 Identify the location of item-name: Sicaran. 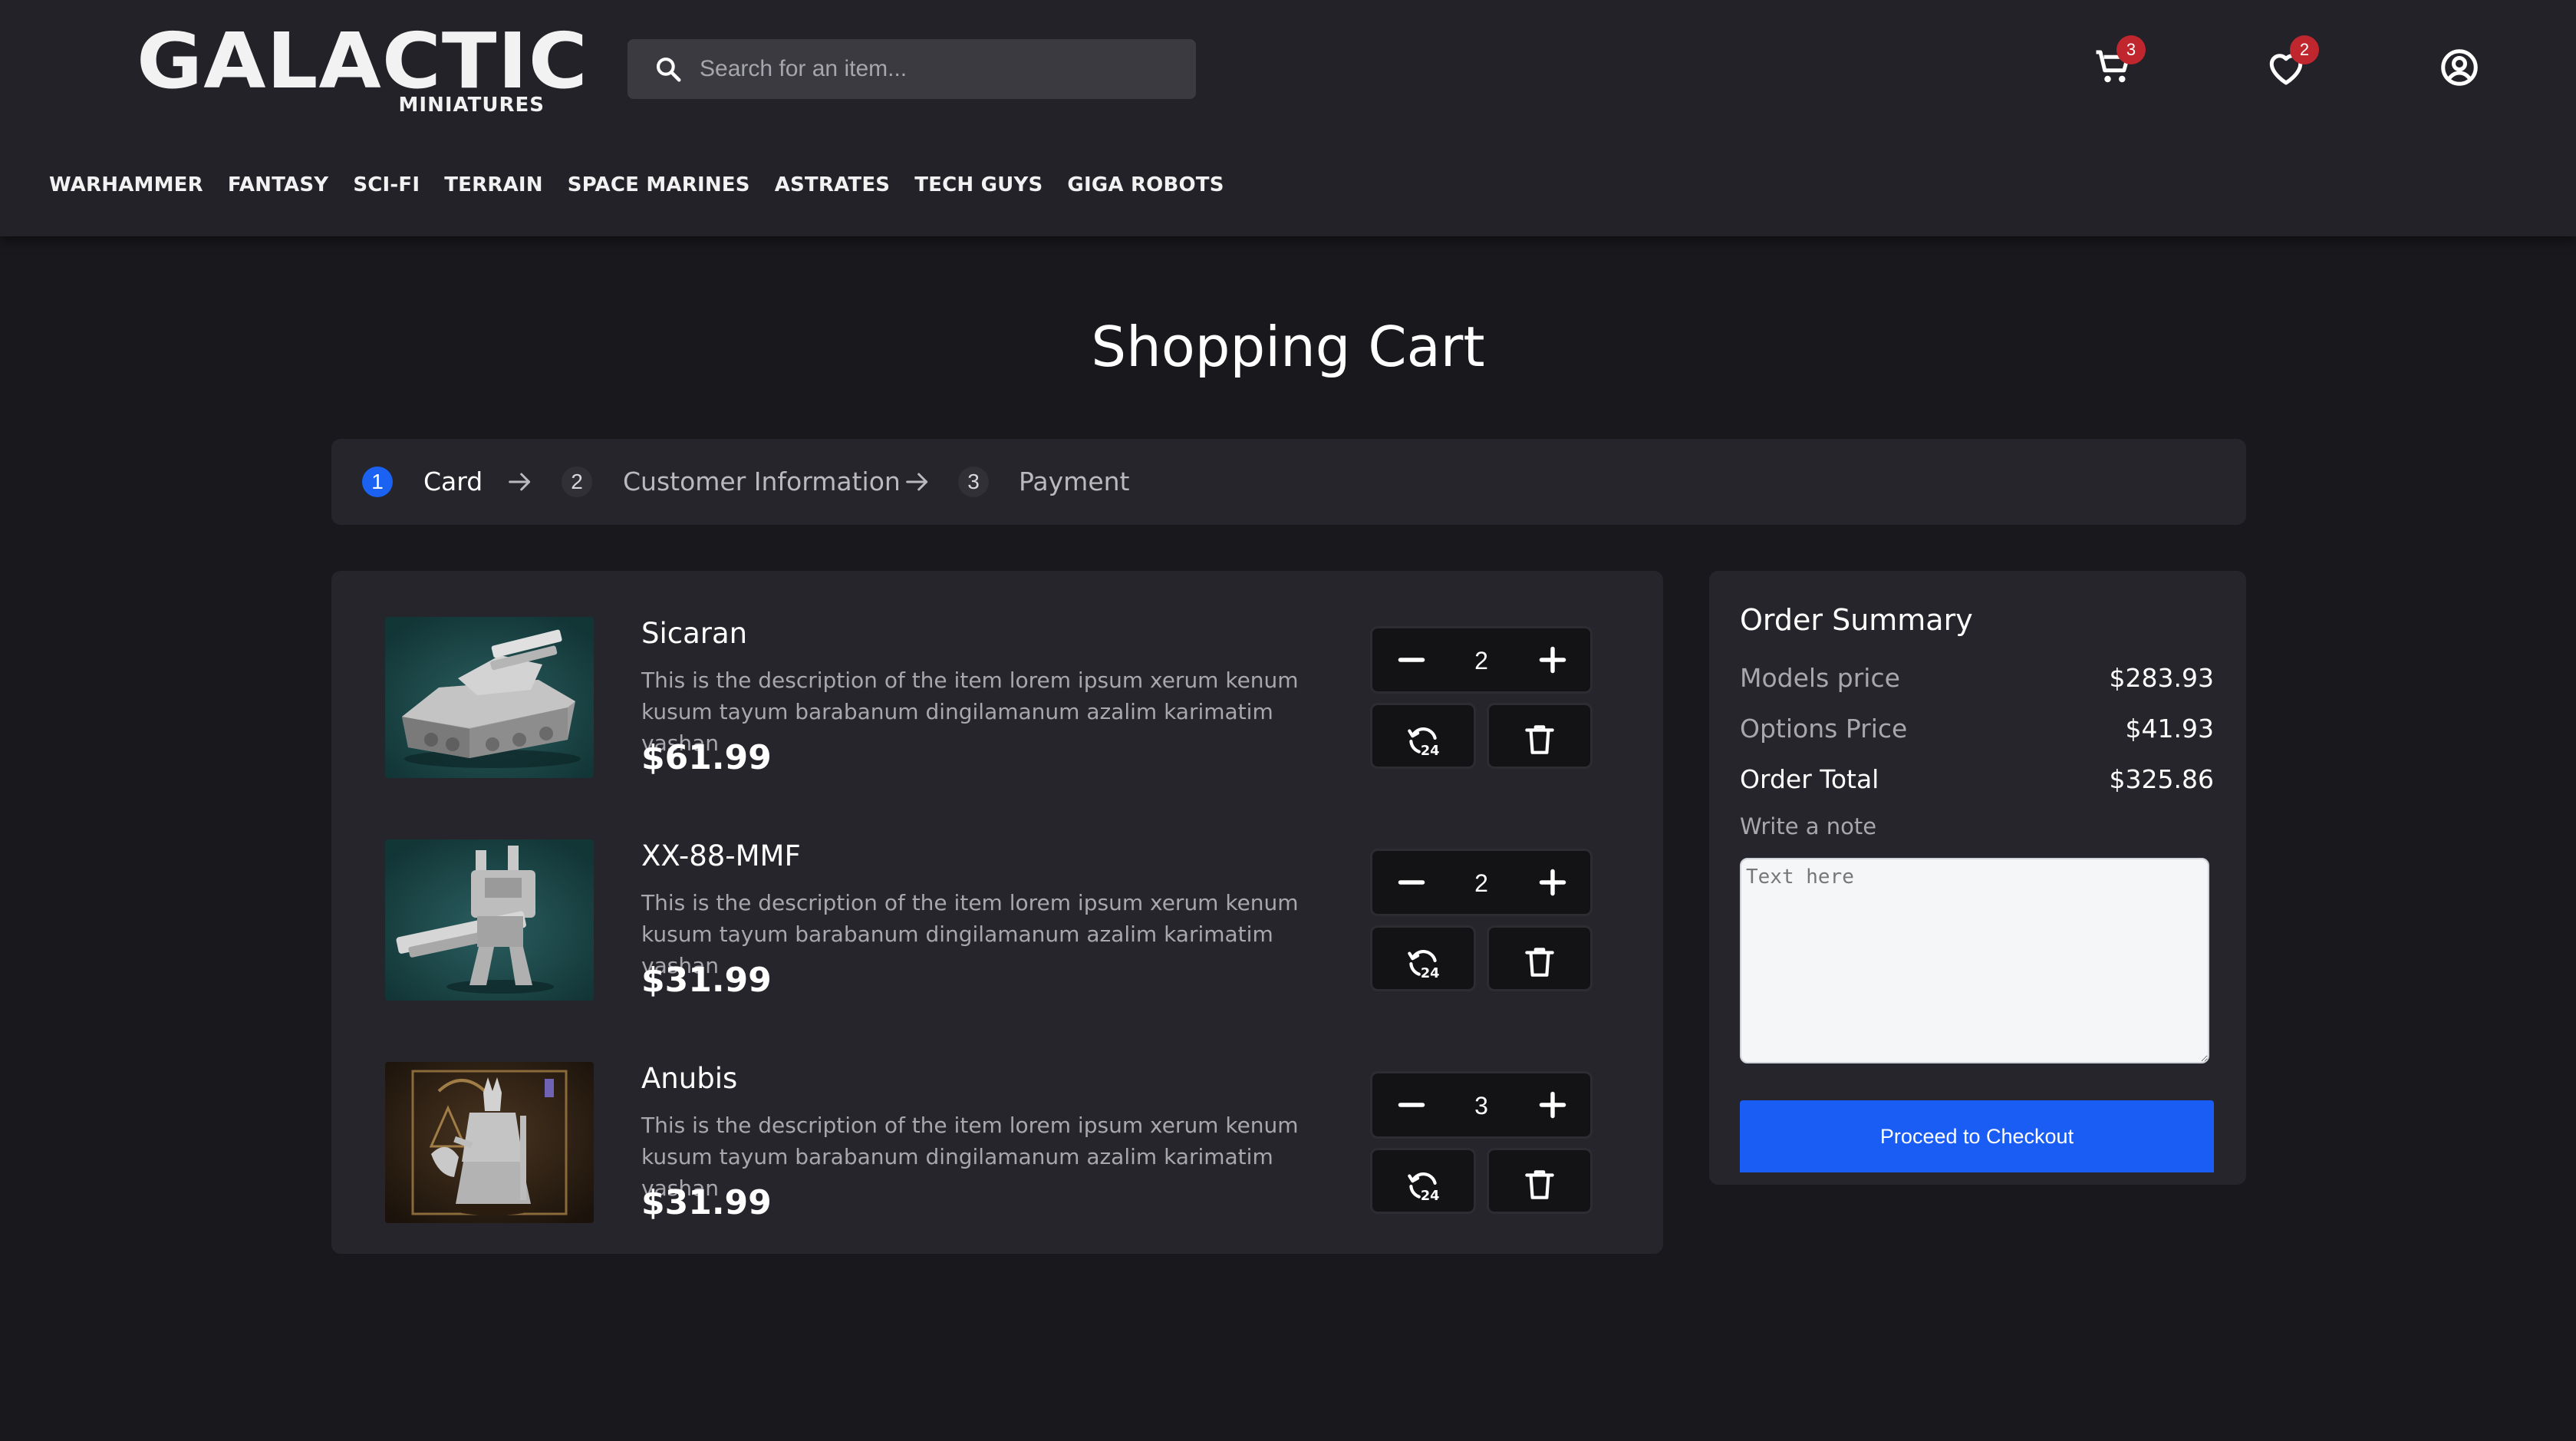
(694, 633).